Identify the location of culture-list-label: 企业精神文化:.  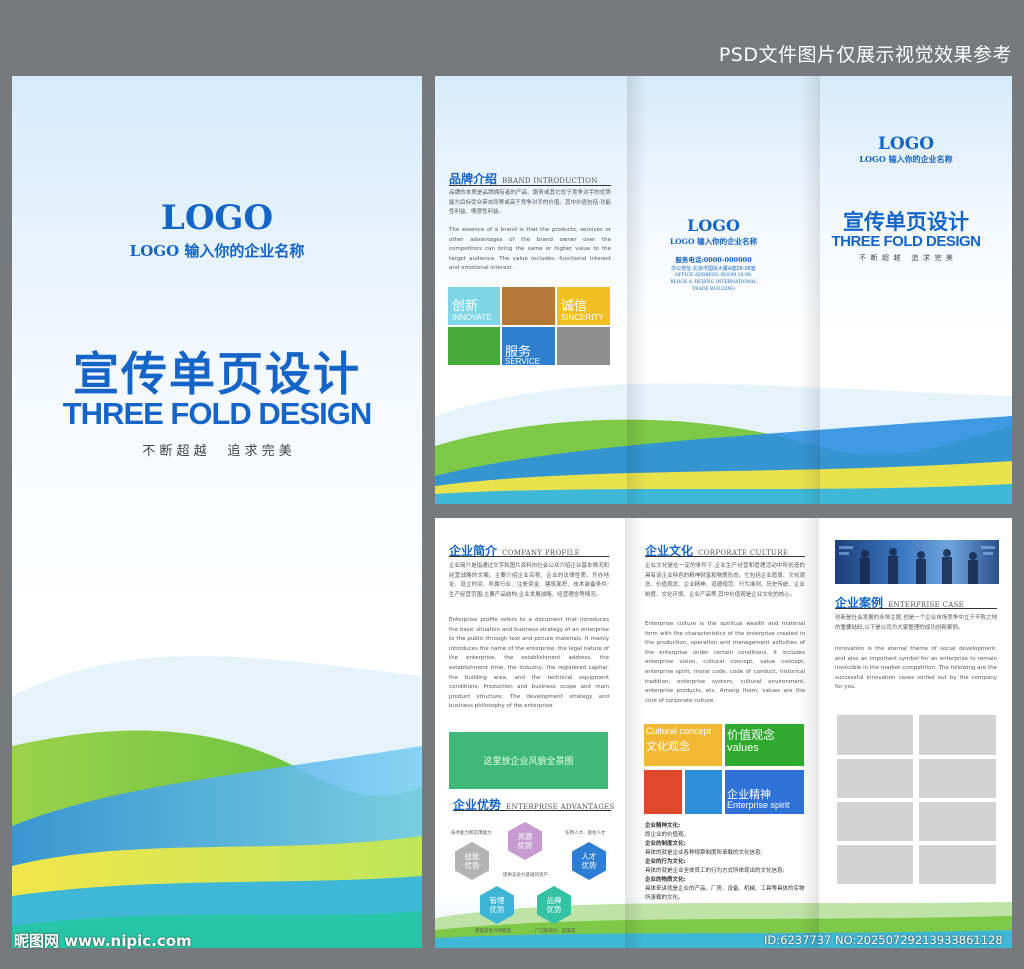
(663, 826).